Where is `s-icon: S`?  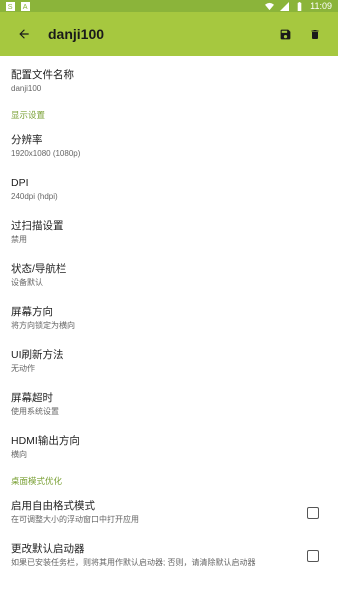 s-icon: S is located at coordinates (10, 6).